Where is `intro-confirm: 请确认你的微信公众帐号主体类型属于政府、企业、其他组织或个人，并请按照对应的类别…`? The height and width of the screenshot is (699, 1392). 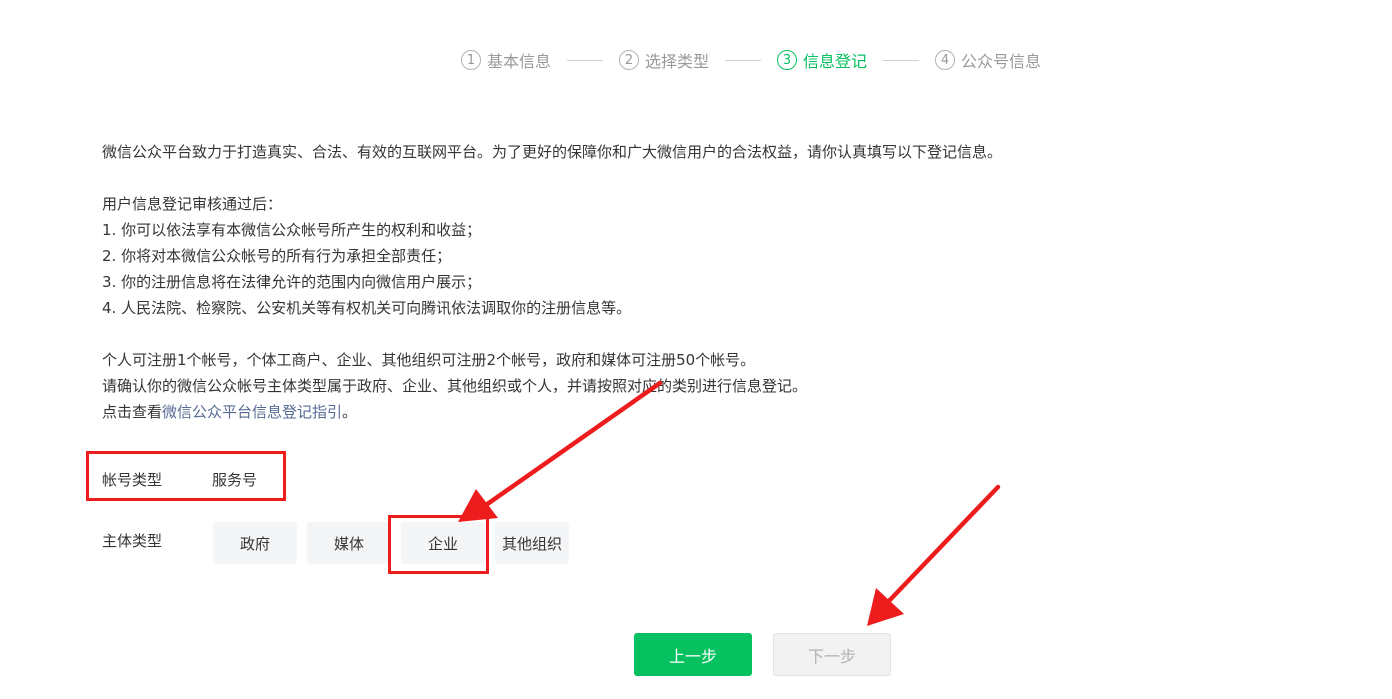 intro-confirm: 请确认你的微信公众帐号主体类型属于政府、企业、其他组织或个人，并请按照对应的类别… is located at coordinates (455, 386).